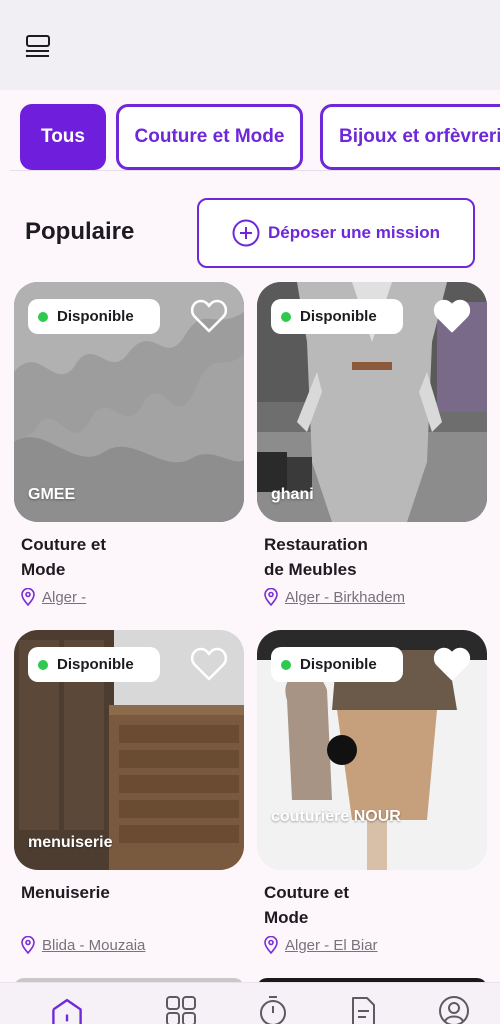  What do you see at coordinates (181, 1009) in the screenshot?
I see `nav-grid-icon` at bounding box center [181, 1009].